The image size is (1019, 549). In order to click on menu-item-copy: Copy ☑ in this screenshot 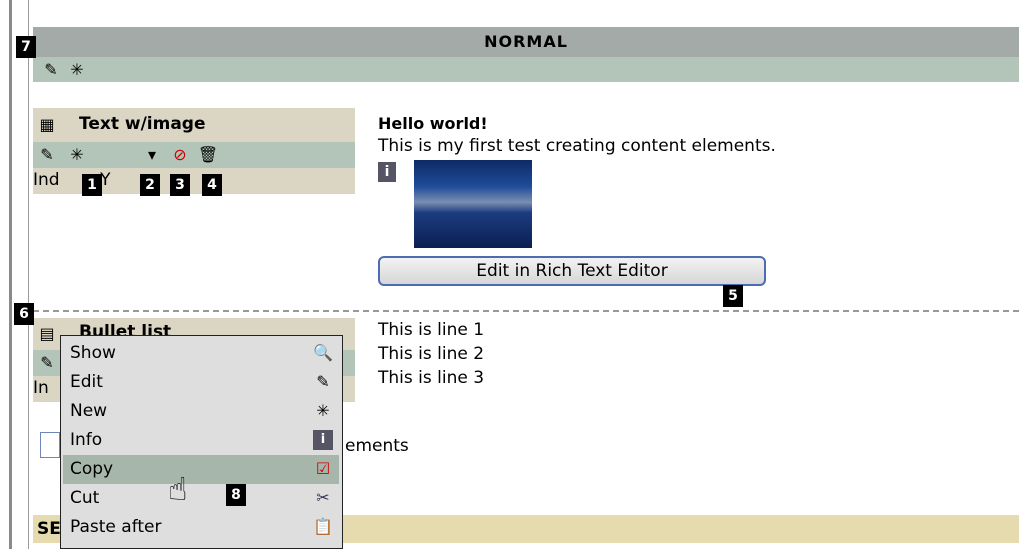, I will do `click(201, 469)`.